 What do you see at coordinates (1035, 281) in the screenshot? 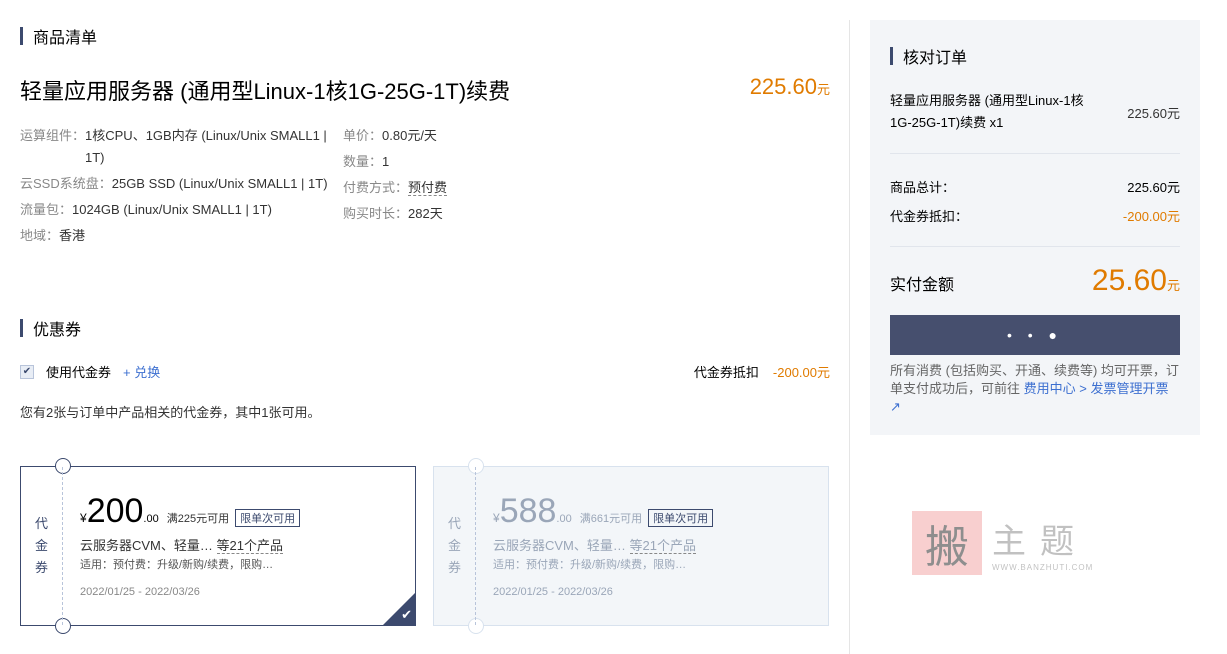
I see `pay-total-row: 实付金额 25.60元` at bounding box center [1035, 281].